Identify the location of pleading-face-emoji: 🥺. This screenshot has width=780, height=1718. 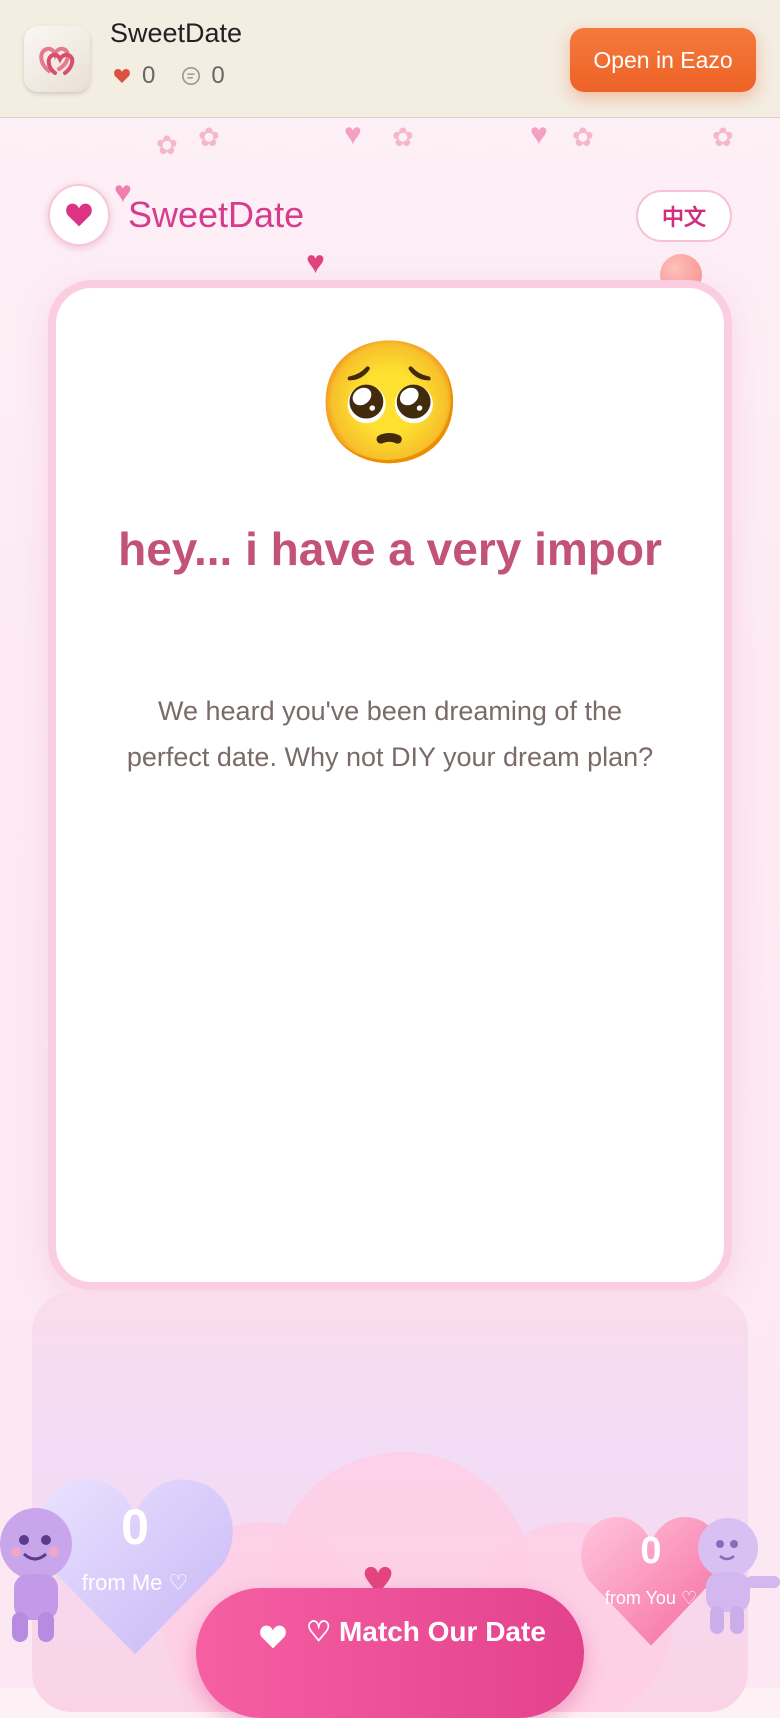
(390, 403).